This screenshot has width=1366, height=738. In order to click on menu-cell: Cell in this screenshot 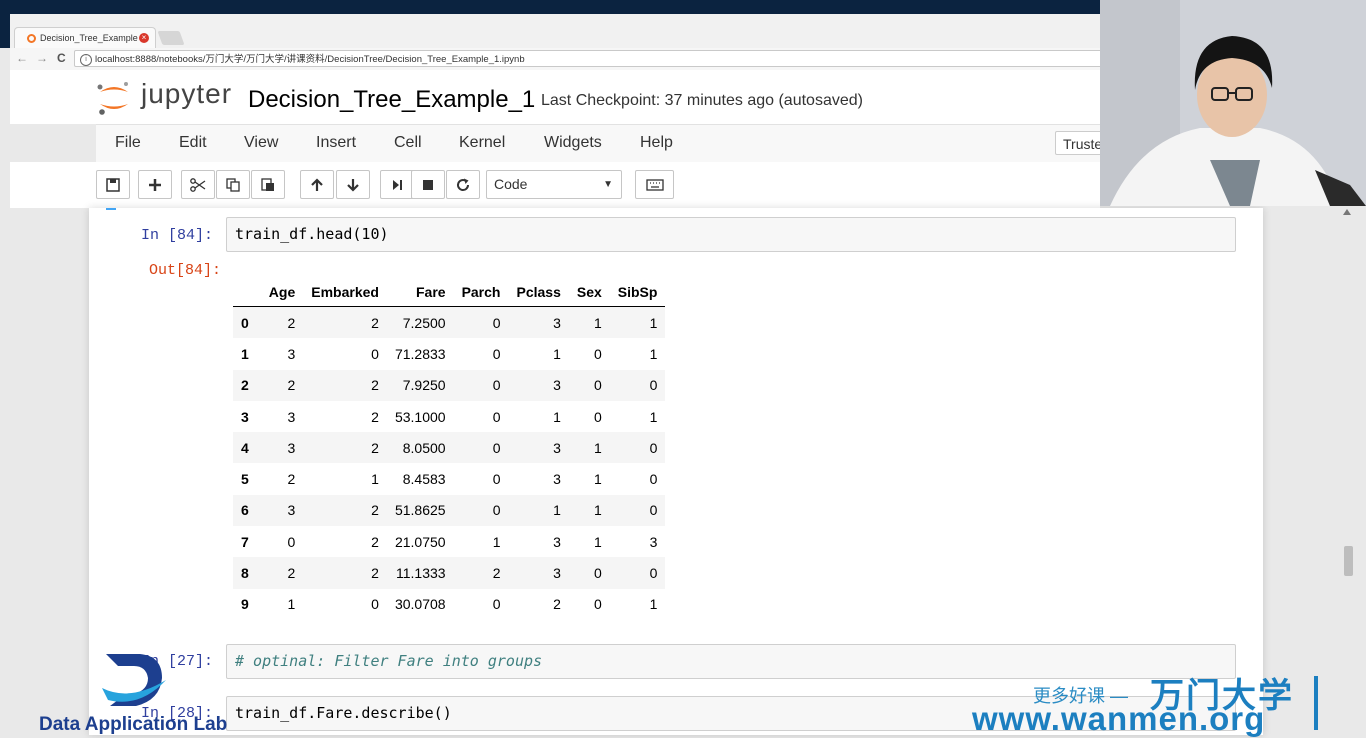, I will do `click(408, 143)`.